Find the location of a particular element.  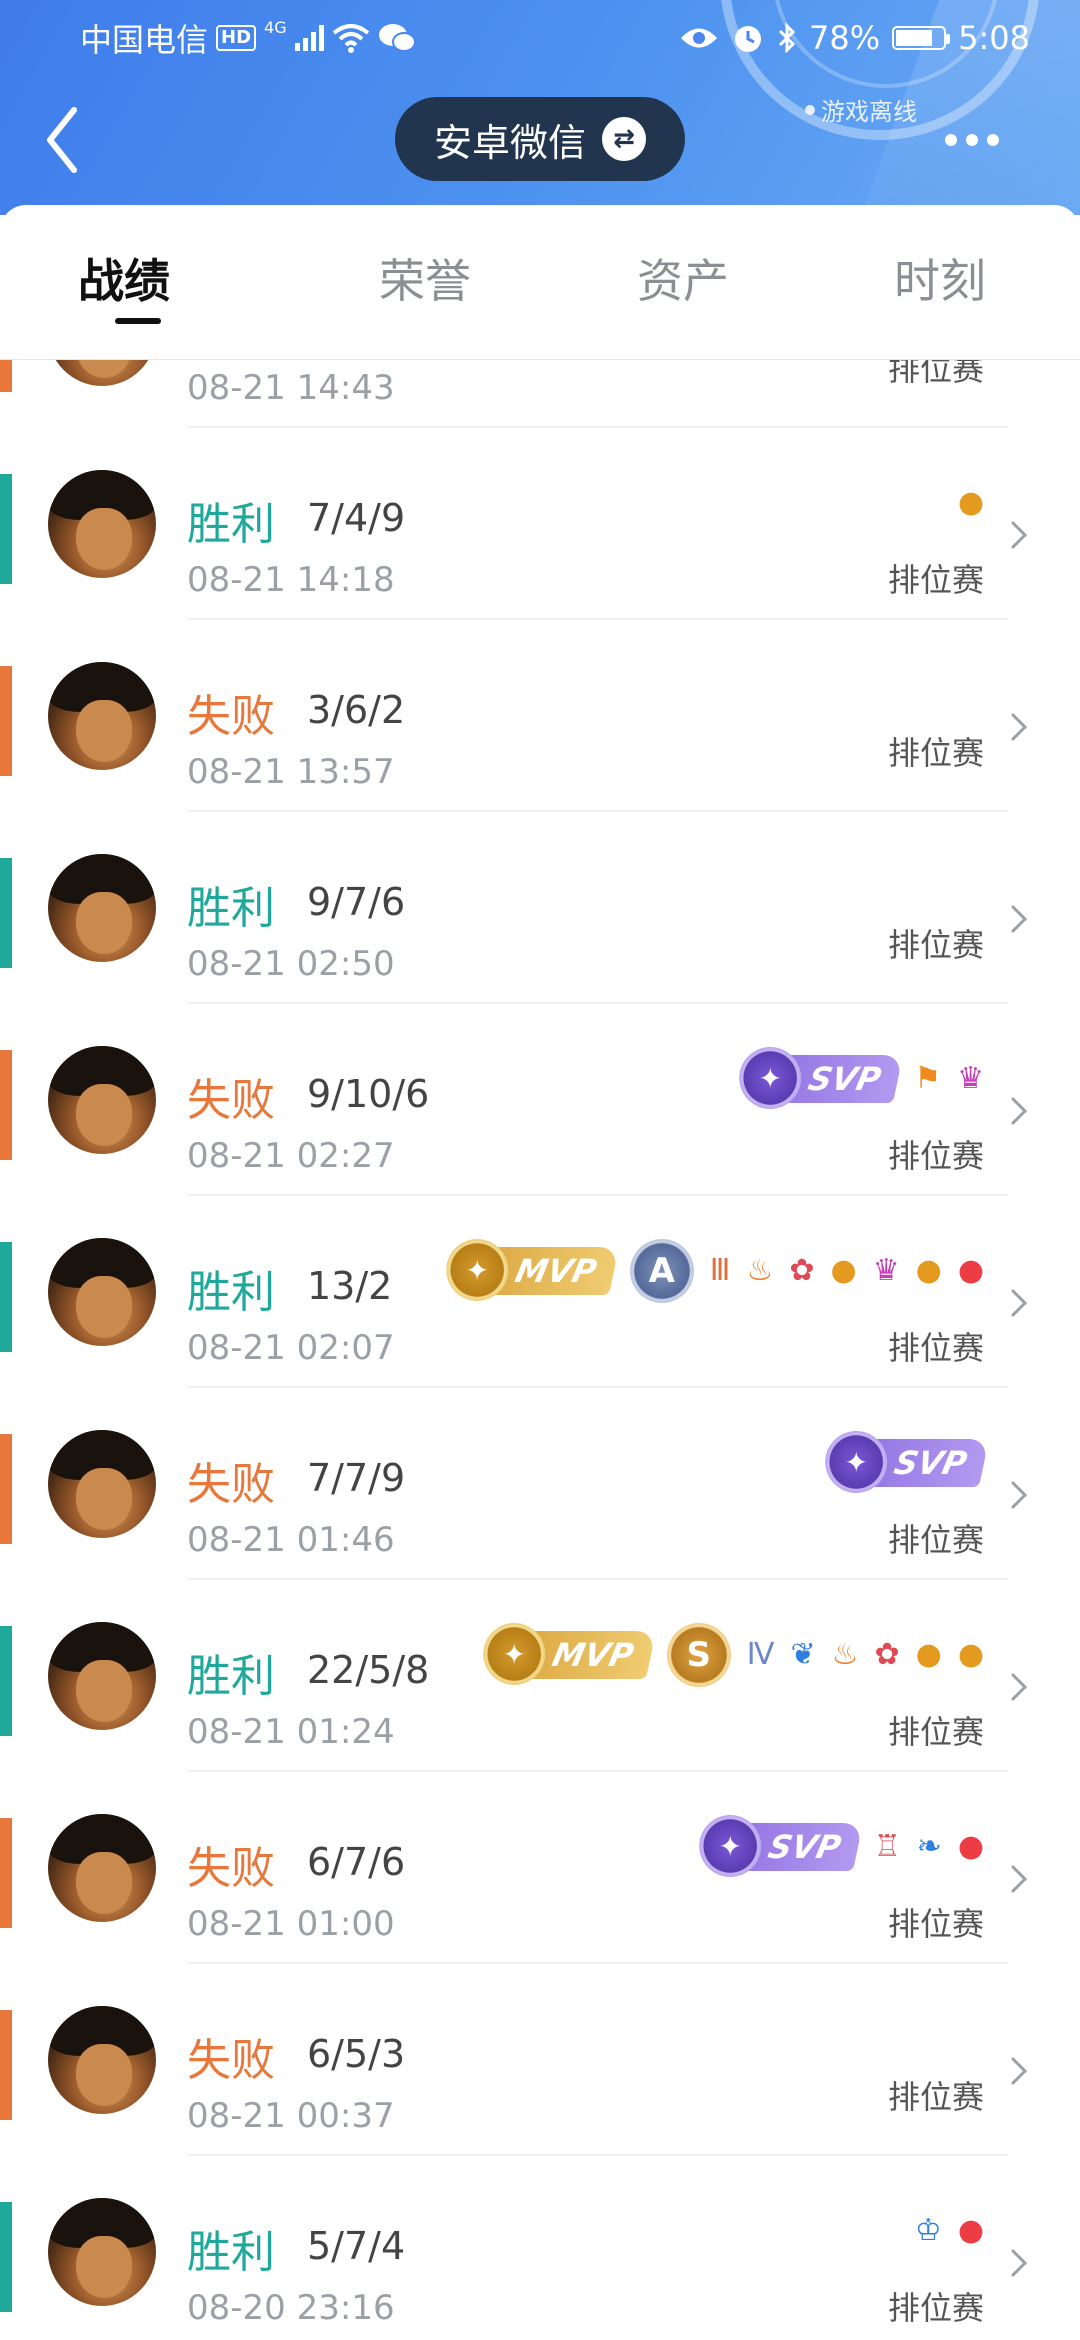

back-button is located at coordinates (65, 140).